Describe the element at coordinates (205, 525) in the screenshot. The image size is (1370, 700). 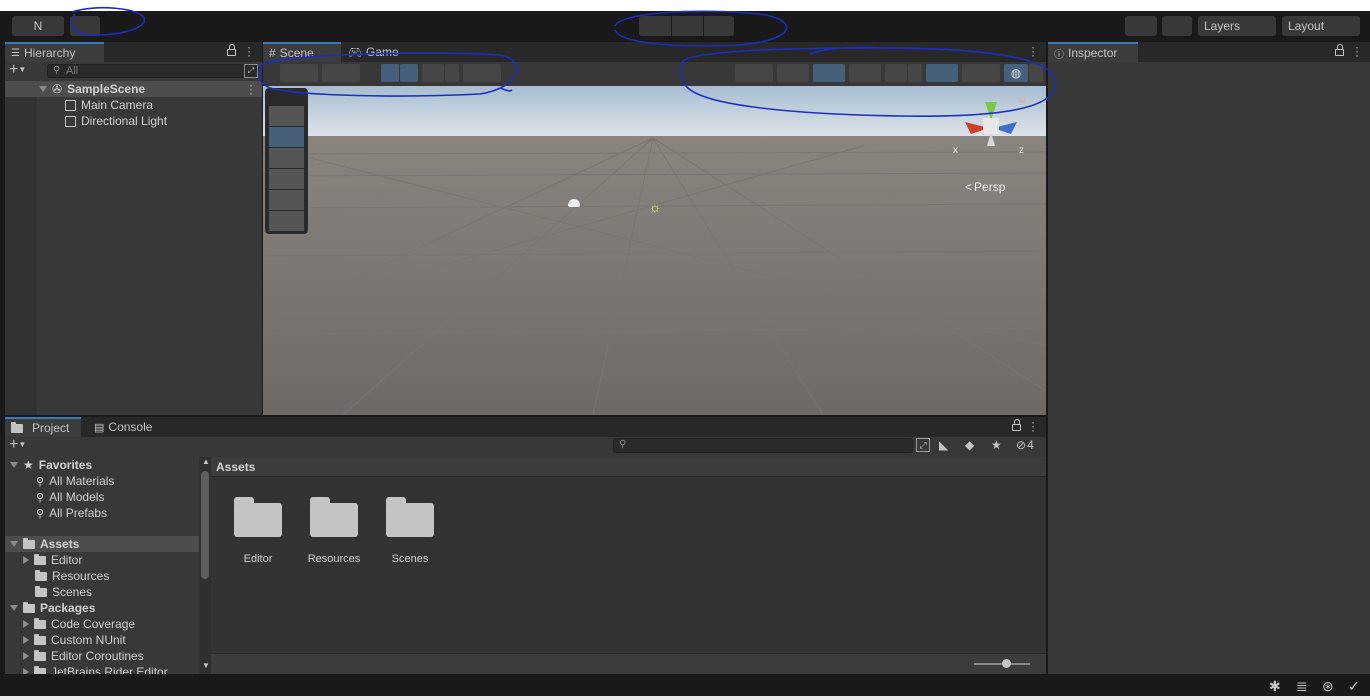
I see `scroll-thumb` at that location.